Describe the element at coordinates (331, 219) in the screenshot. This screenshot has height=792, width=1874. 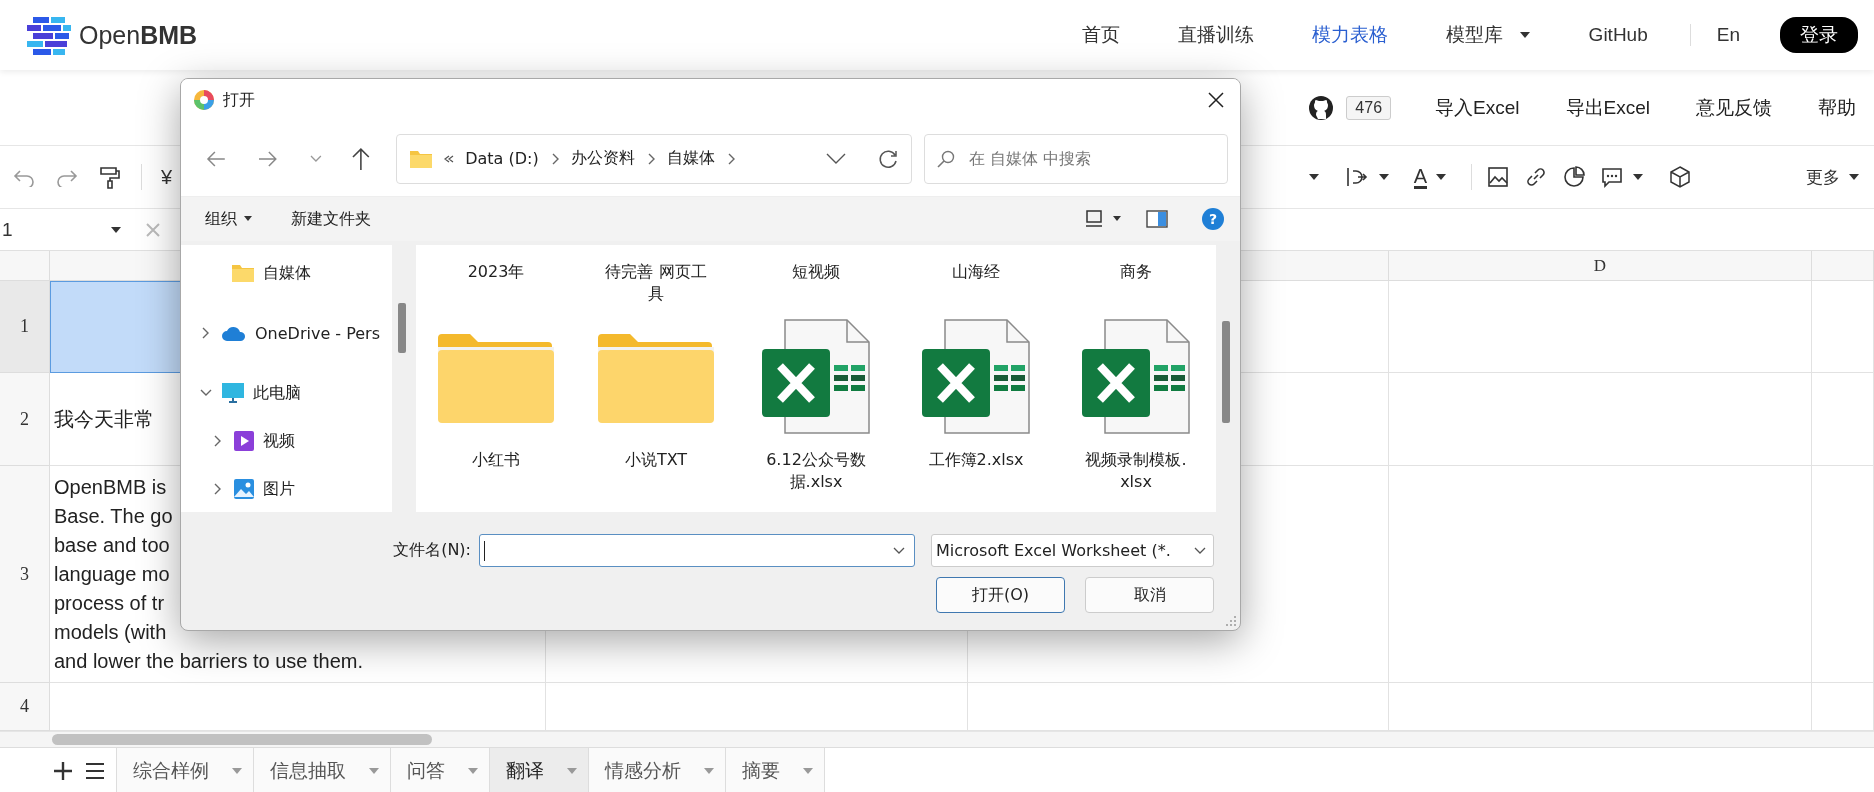
I see `new-folder-button: 新建文件夹` at that location.